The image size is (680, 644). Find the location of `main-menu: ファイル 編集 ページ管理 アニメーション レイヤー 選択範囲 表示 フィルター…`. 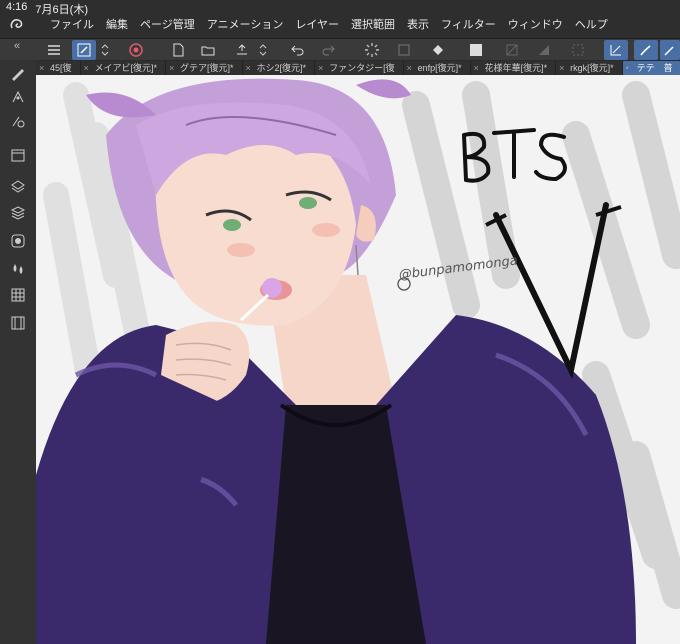

main-menu: ファイル 編集 ページ管理 アニメーション レイヤー 選択範囲 表示 フィルター… is located at coordinates (329, 25).